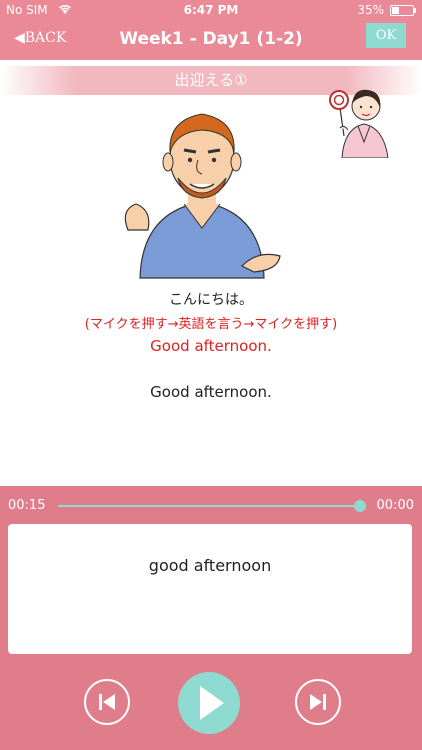 The width and height of the screenshot is (422, 750). I want to click on time-elapsed: 00:15, so click(27, 505).